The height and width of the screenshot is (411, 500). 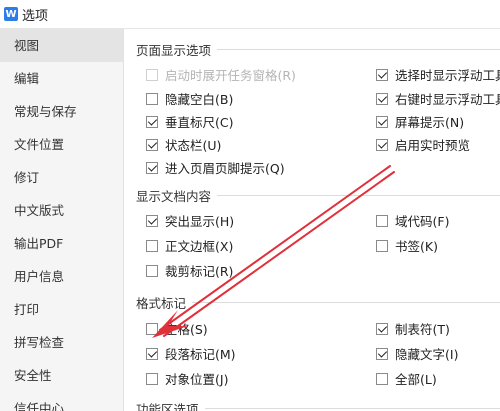 What do you see at coordinates (230, 75) in the screenshot?
I see `checkbox-label: 启动时展开任务窗格(R)` at bounding box center [230, 75].